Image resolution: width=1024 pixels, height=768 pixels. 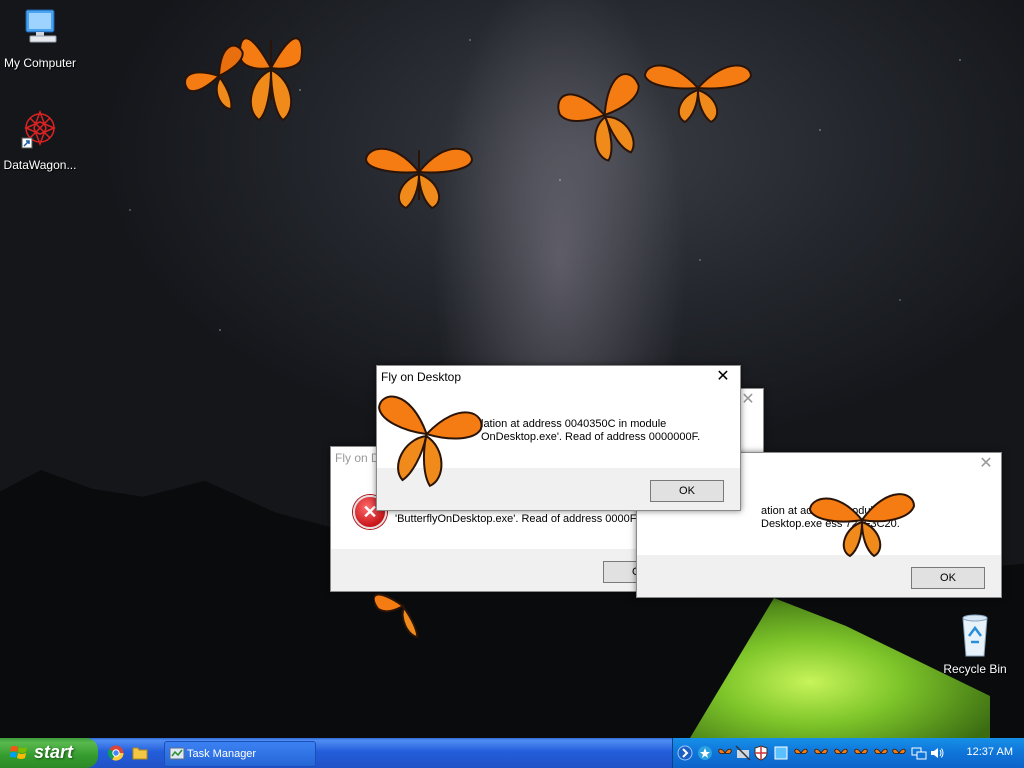 What do you see at coordinates (40, 63) in the screenshot?
I see `desktop-icon-label: My Computer` at bounding box center [40, 63].